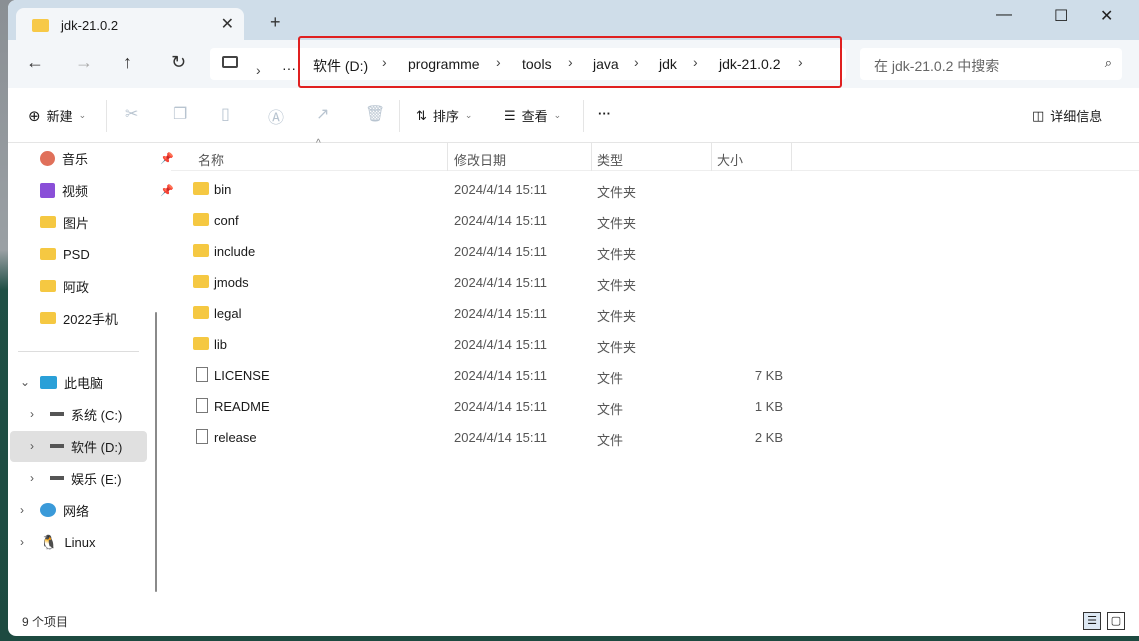 This screenshot has width=1139, height=641. I want to click on large-icons-view-icon: ▢, so click(1116, 621).